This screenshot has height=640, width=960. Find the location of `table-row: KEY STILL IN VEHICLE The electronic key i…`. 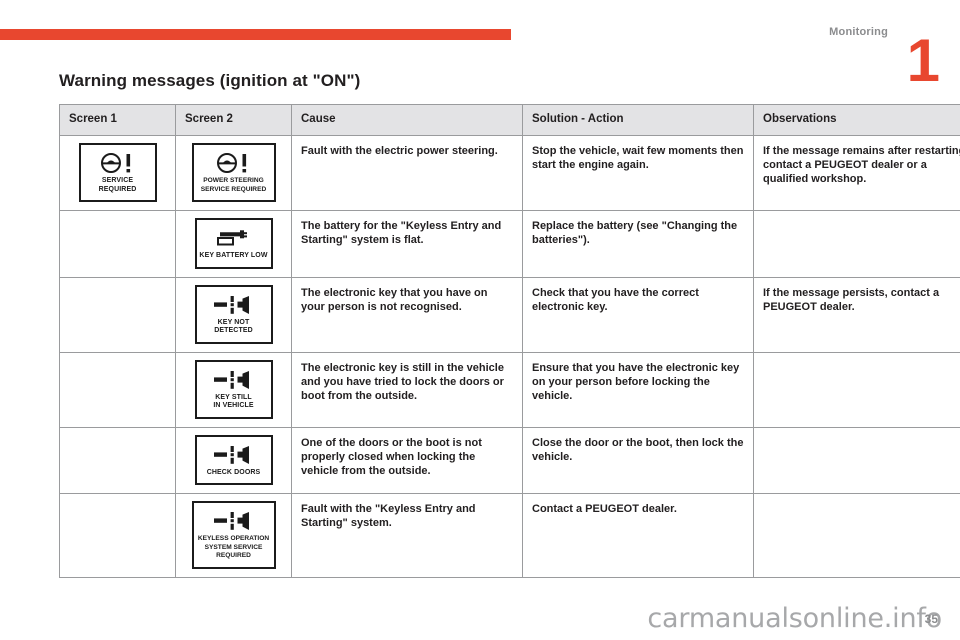

table-row: KEY STILL IN VEHICLE The electronic key i… is located at coordinates (509, 389).